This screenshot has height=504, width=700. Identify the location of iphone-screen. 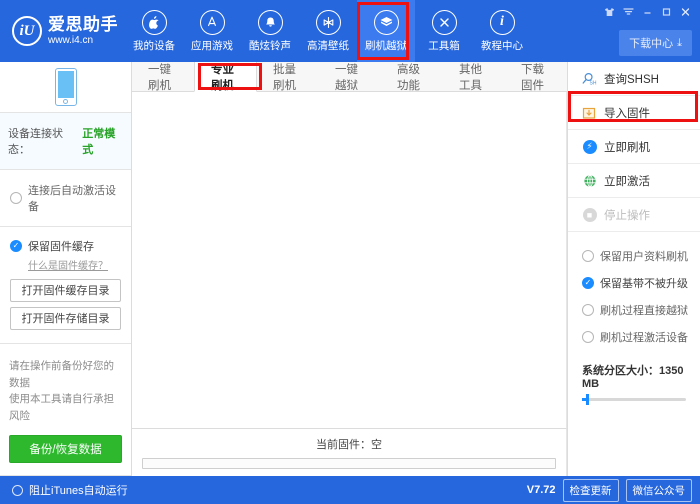
(65, 84).